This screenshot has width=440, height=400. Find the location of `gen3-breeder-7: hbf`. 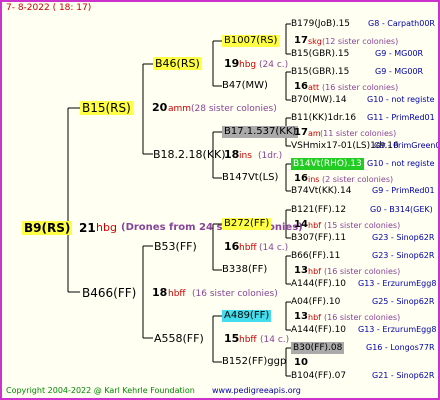

gen3-breeder-7: hbf is located at coordinates (314, 317).